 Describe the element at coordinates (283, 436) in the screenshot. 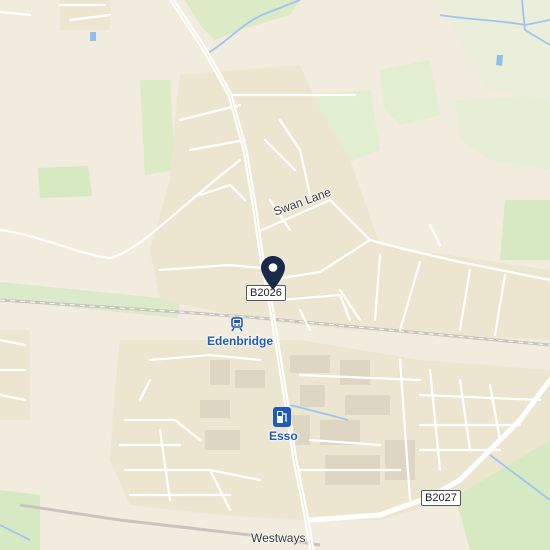

I see `fuel-station-label: Esso` at that location.